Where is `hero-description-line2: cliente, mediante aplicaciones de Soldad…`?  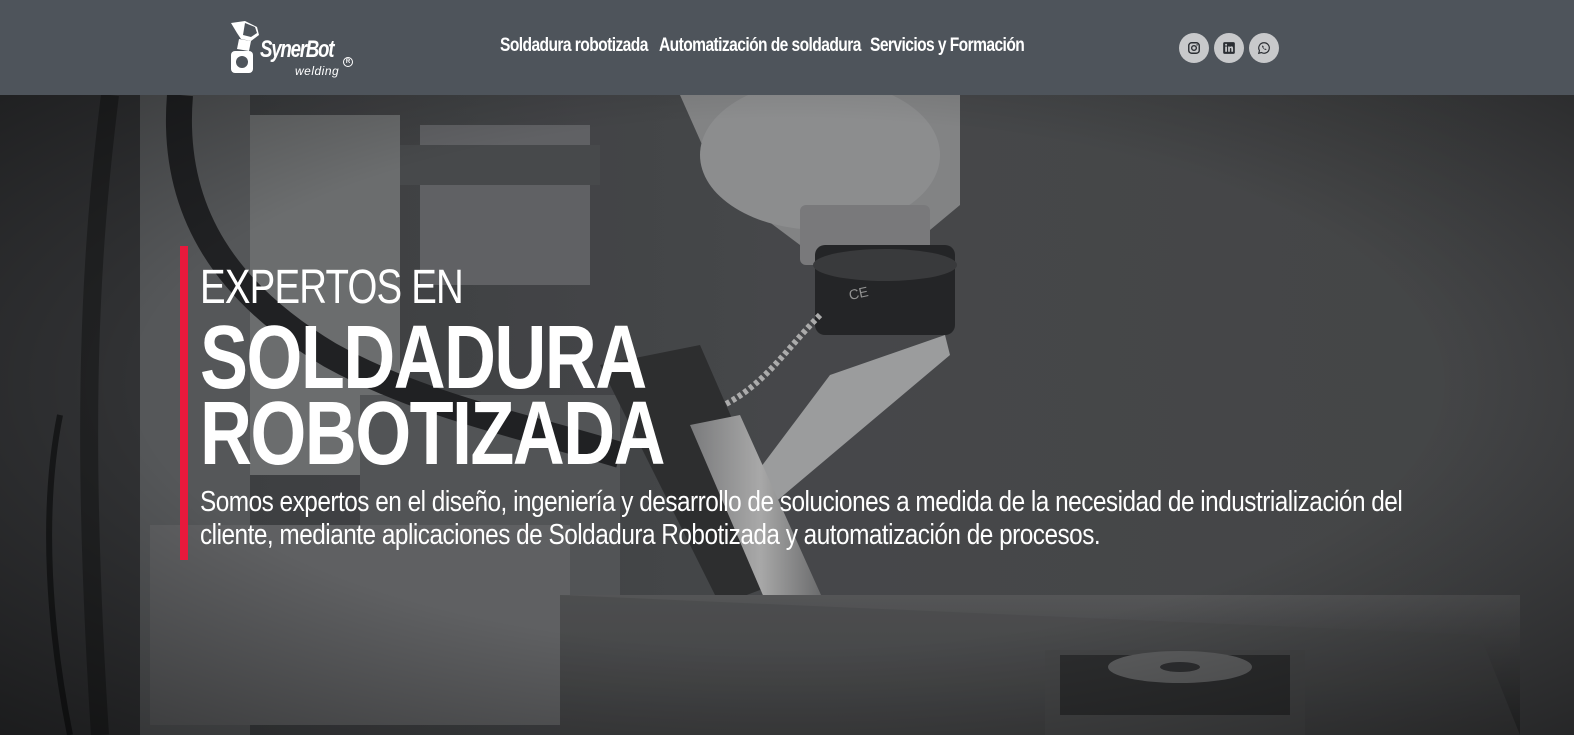
hero-description-line2: cliente, mediante aplicaciones de Soldad… is located at coordinates (650, 535).